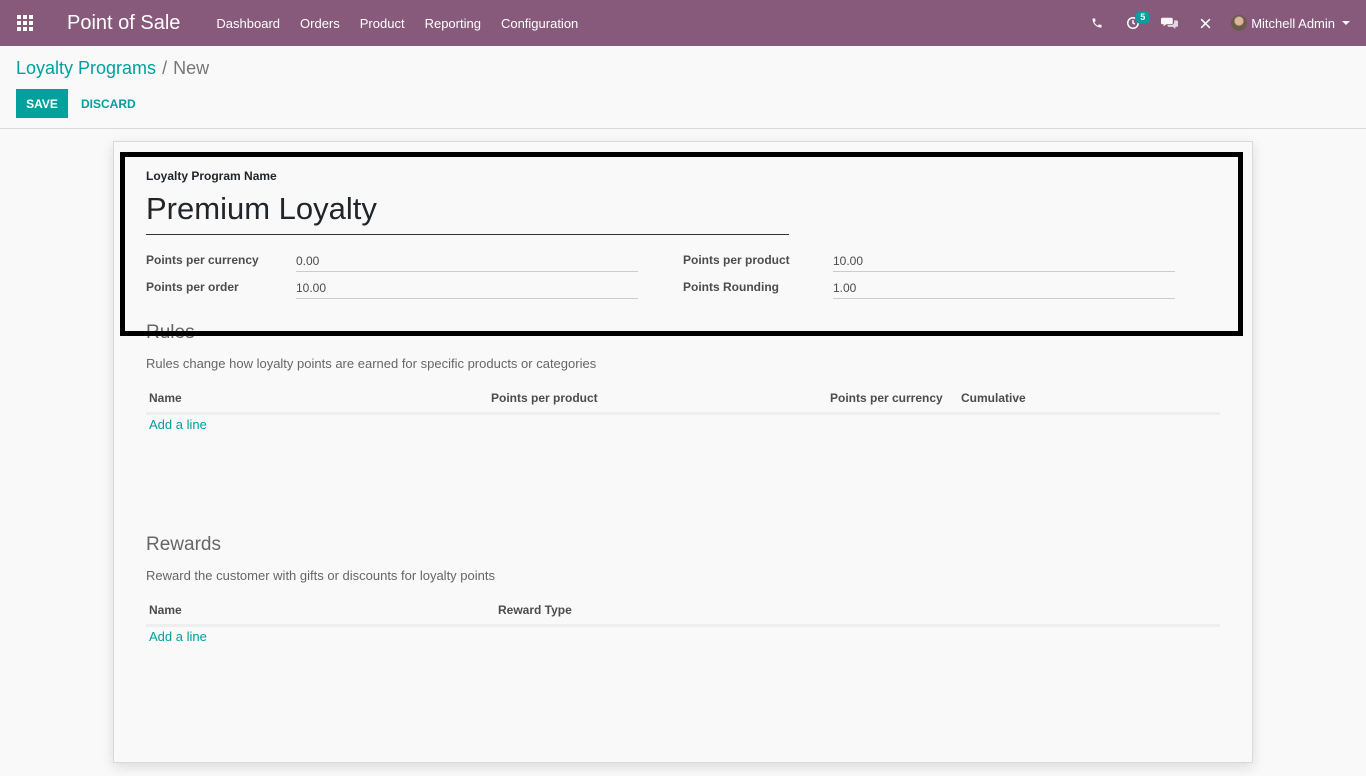  Describe the element at coordinates (178, 636) in the screenshot. I see `rewards-add-line-link: Add a line` at that location.